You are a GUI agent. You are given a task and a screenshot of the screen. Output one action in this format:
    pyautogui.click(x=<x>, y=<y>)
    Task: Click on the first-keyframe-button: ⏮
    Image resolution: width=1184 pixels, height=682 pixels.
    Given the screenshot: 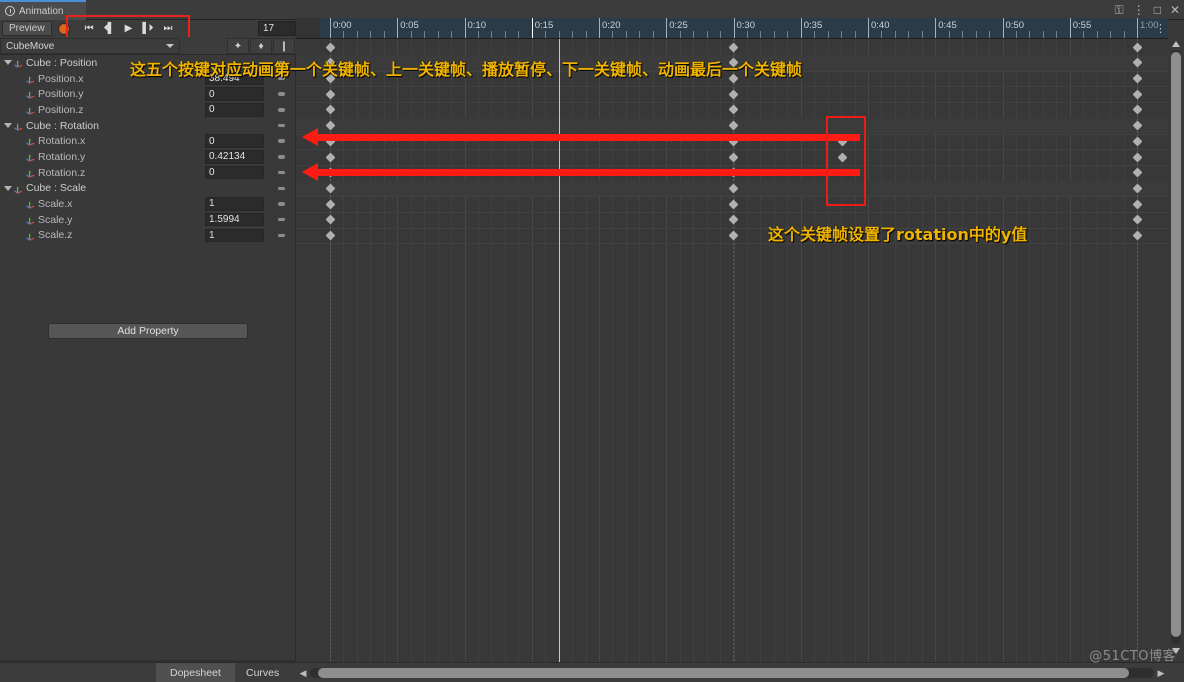 What is the action you would take?
    pyautogui.click(x=89, y=28)
    